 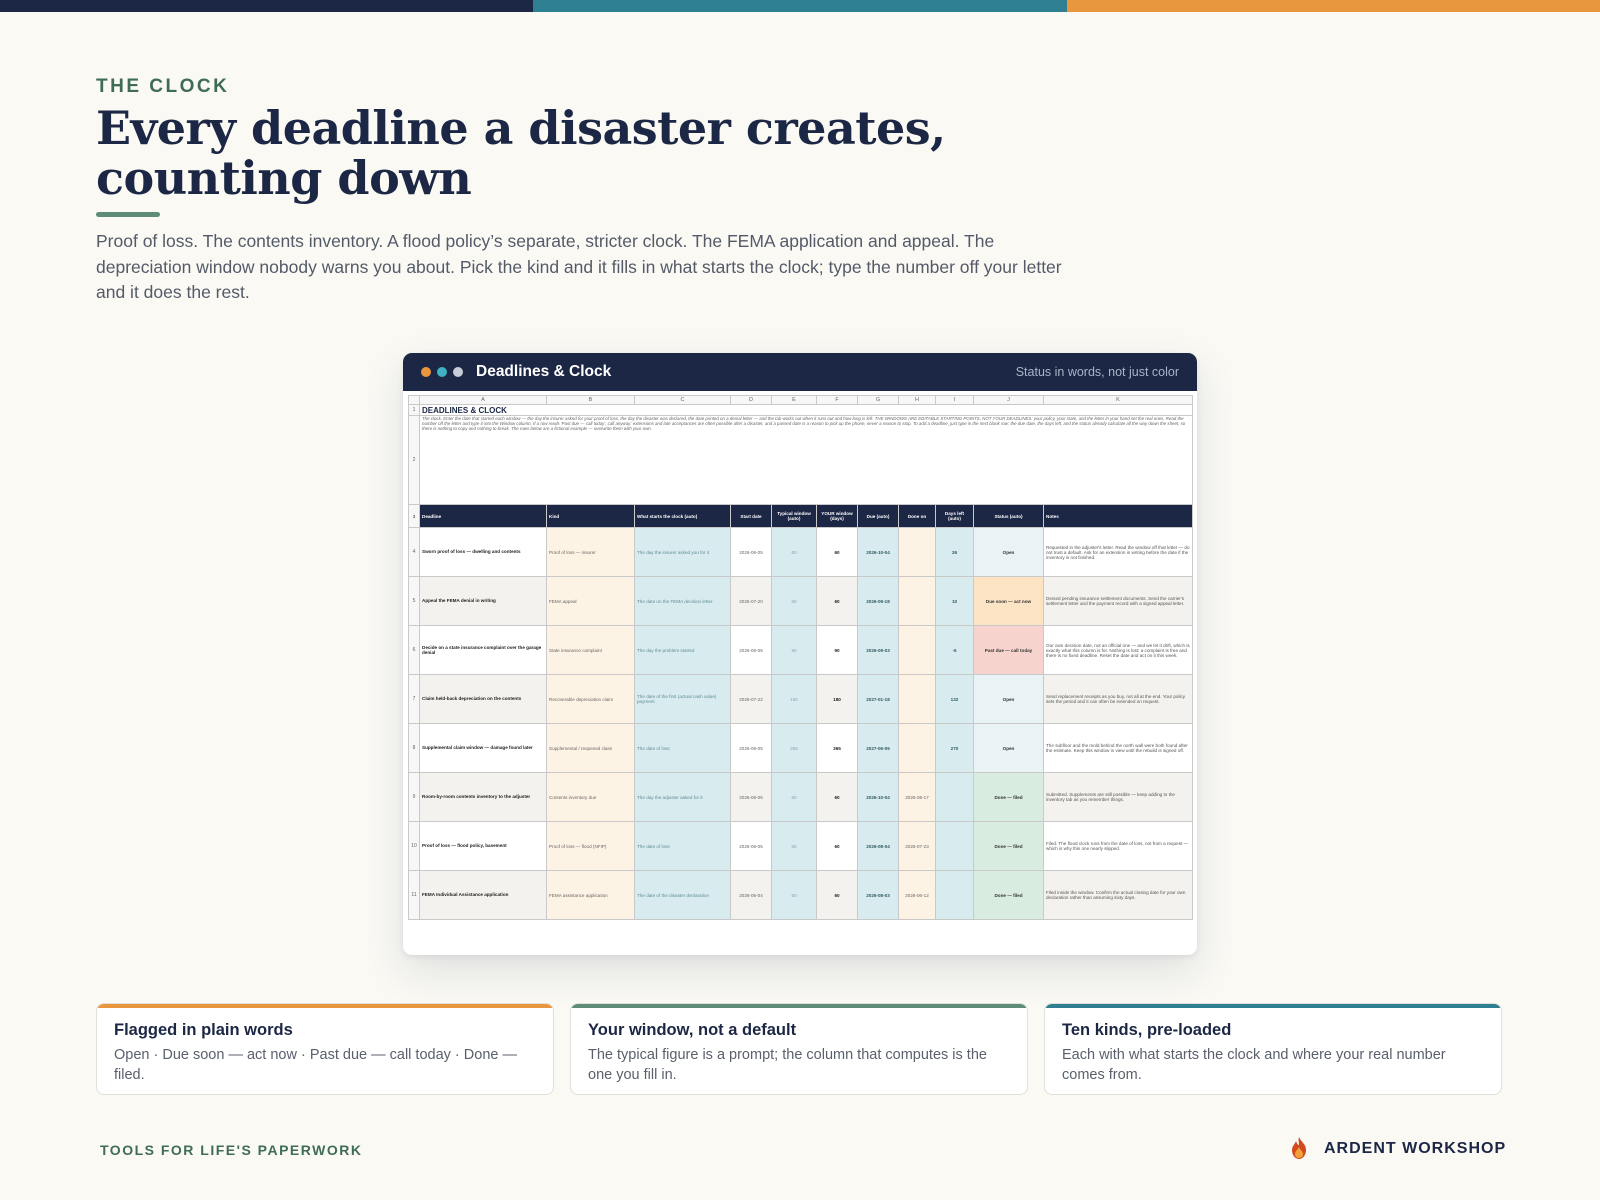 I want to click on column-letter: B, so click(x=590, y=400).